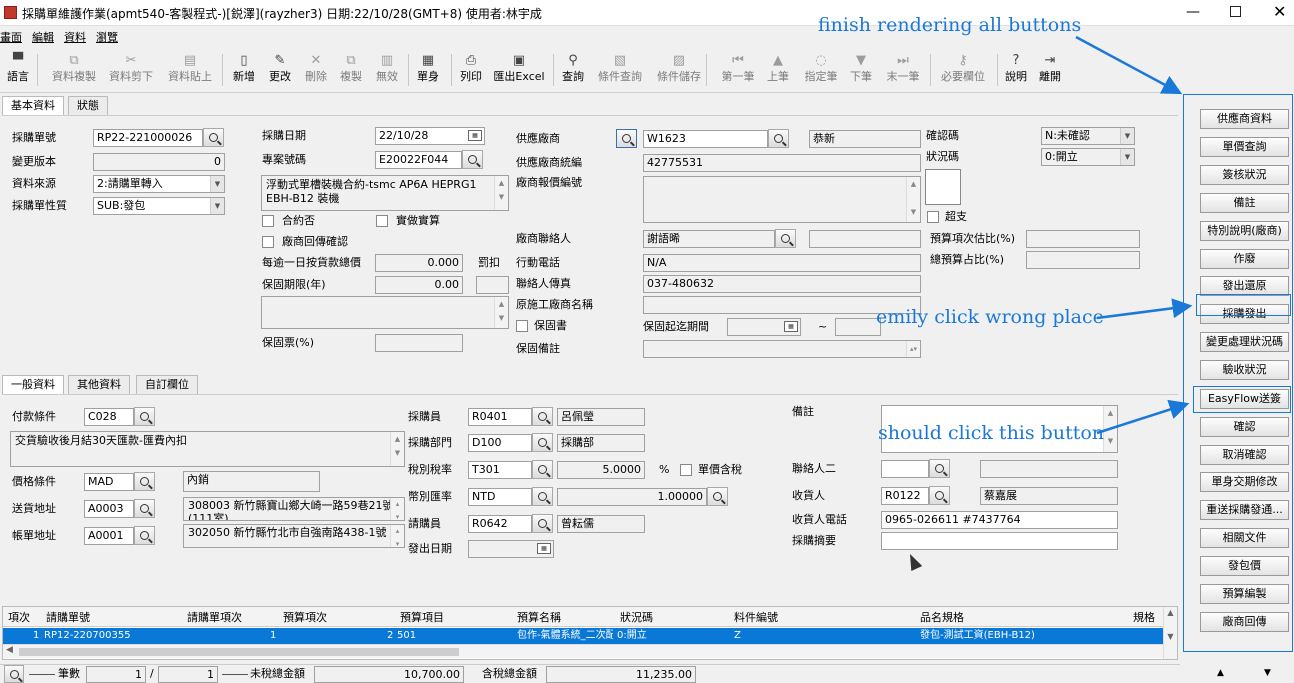 Image resolution: width=1294 pixels, height=683 pixels. What do you see at coordinates (1144, 309) in the screenshot?
I see `arrow-wrong` at bounding box center [1144, 309].